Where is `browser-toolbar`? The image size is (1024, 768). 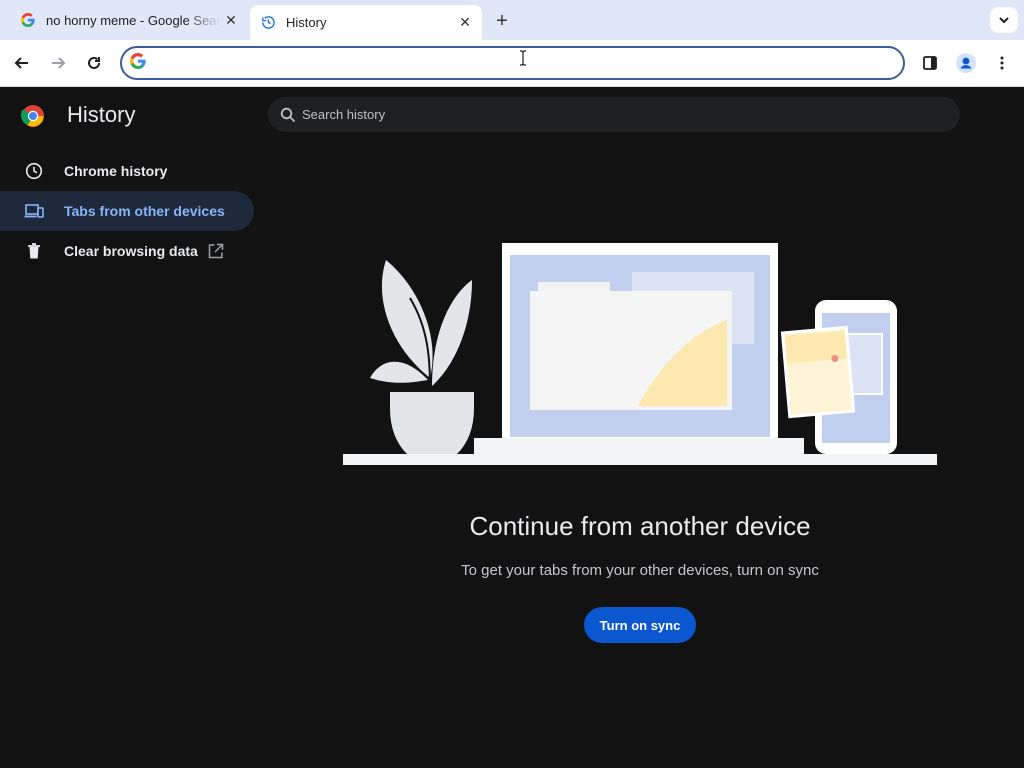
browser-toolbar is located at coordinates (512, 63).